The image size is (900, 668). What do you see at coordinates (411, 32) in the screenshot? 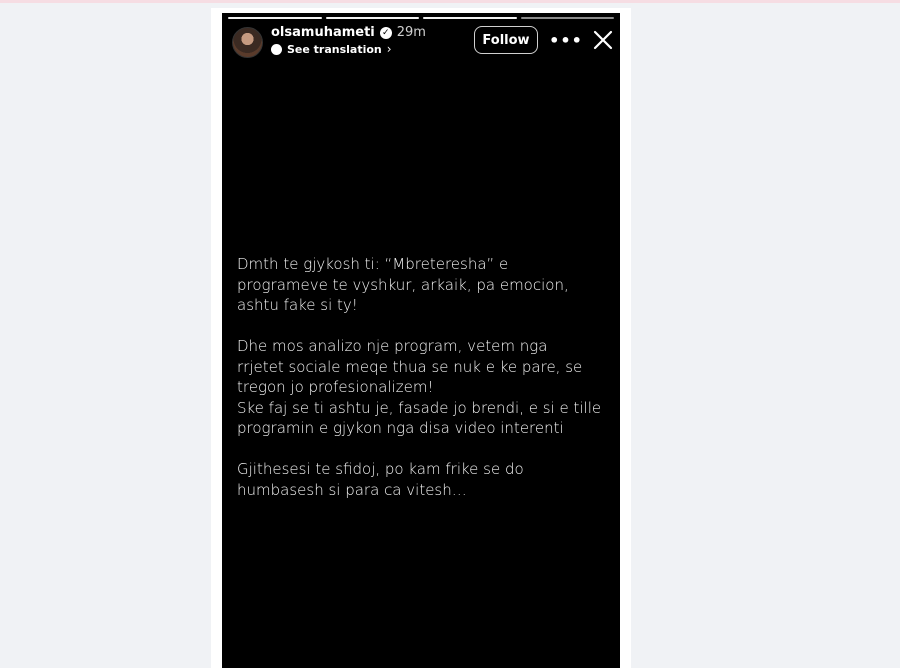
I see `post-time: 29m` at bounding box center [411, 32].